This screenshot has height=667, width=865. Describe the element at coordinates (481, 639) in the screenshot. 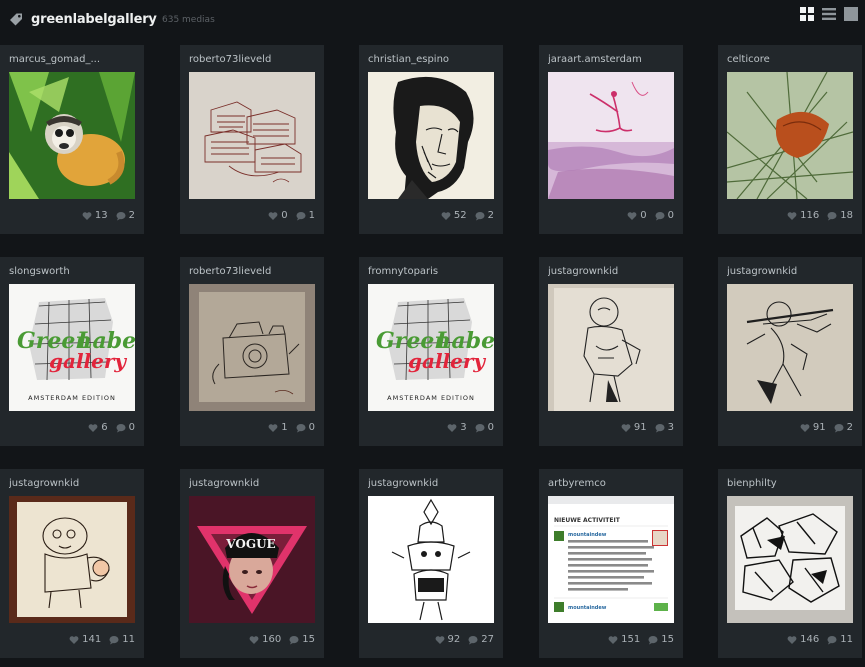

I see `comments: 27` at that location.